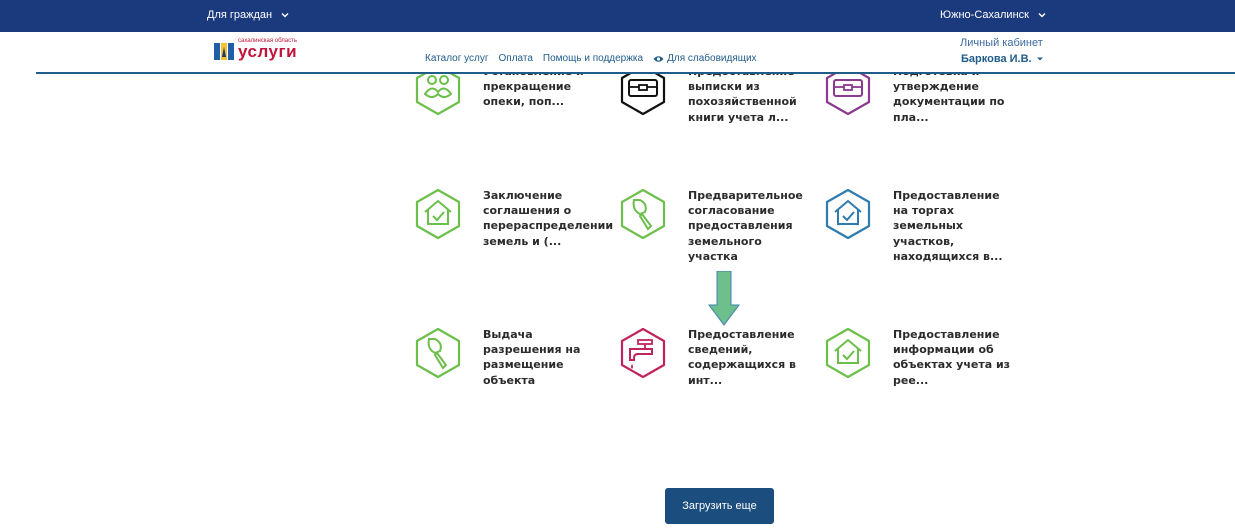 The width and height of the screenshot is (1235, 532). I want to click on service-title: Выдача разрешения на размещение объекта, so click(532, 357).